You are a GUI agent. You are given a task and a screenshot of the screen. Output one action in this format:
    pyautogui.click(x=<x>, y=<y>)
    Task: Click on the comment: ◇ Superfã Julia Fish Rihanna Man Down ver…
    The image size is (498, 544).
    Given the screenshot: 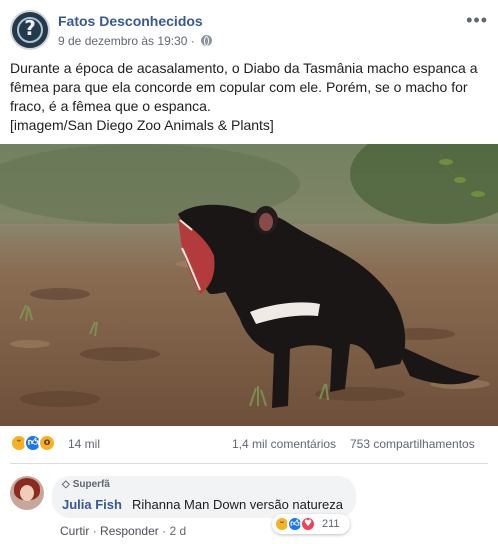 What is the action you would take?
    pyautogui.click(x=249, y=509)
    